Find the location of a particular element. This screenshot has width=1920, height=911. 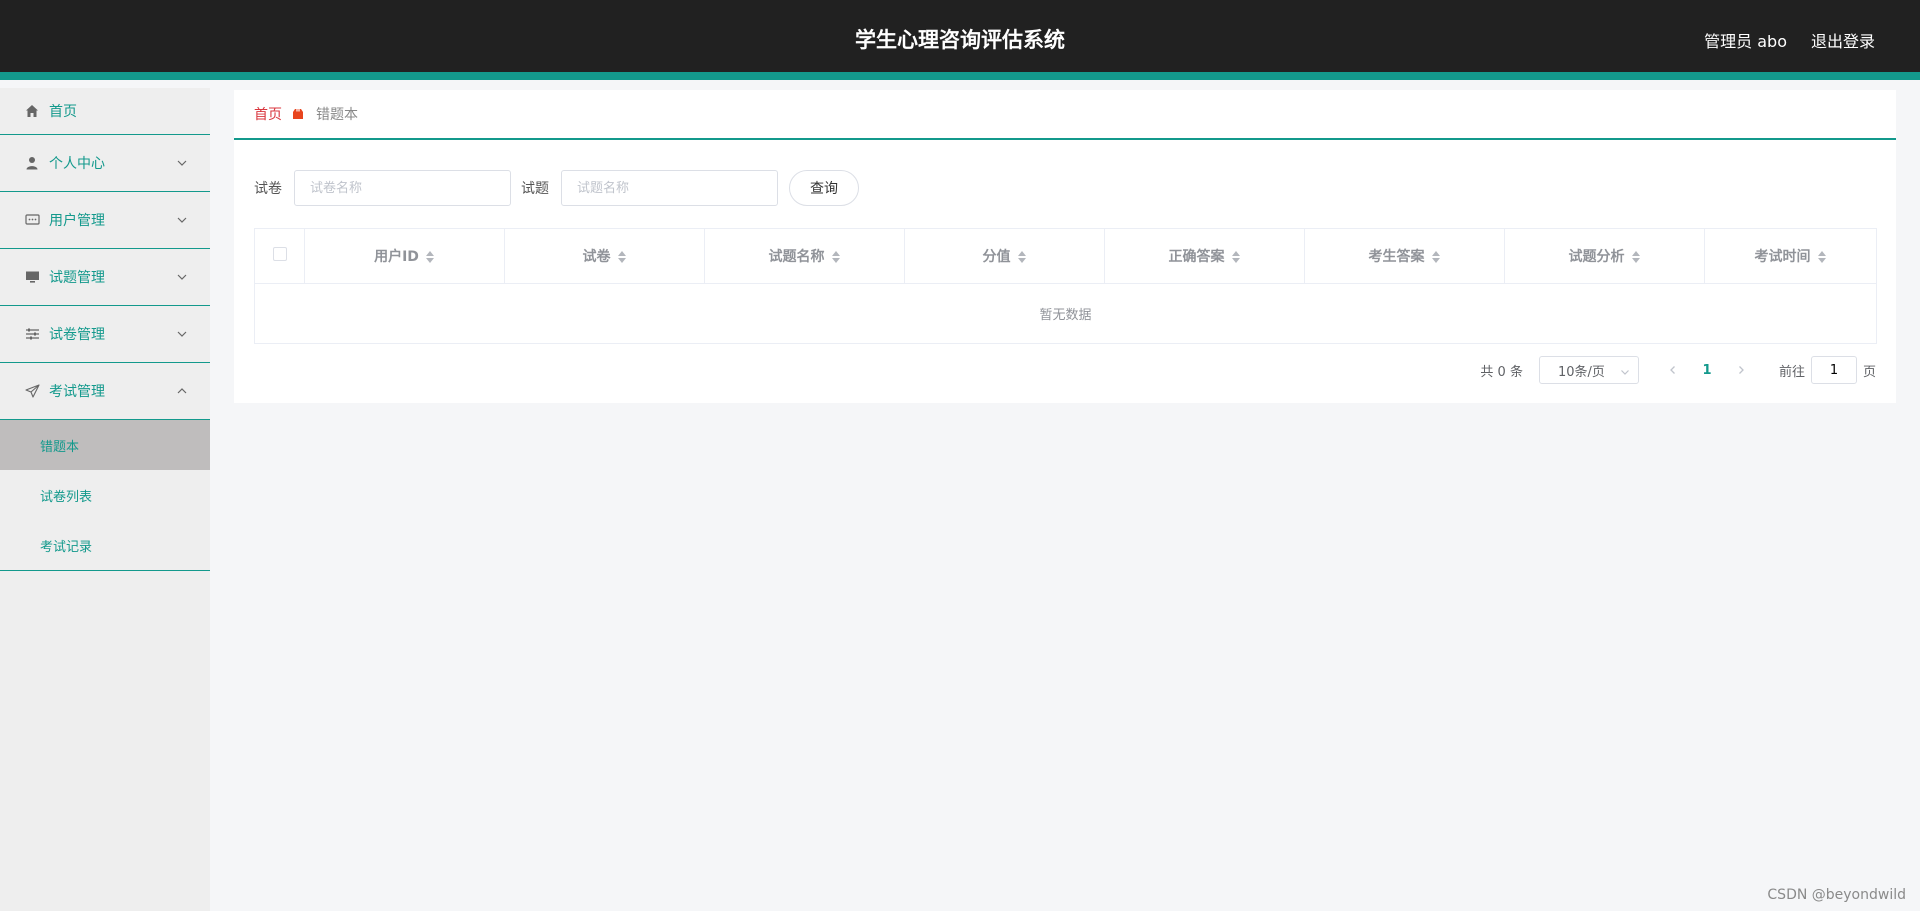

paper-label: 试卷 is located at coordinates (268, 189).